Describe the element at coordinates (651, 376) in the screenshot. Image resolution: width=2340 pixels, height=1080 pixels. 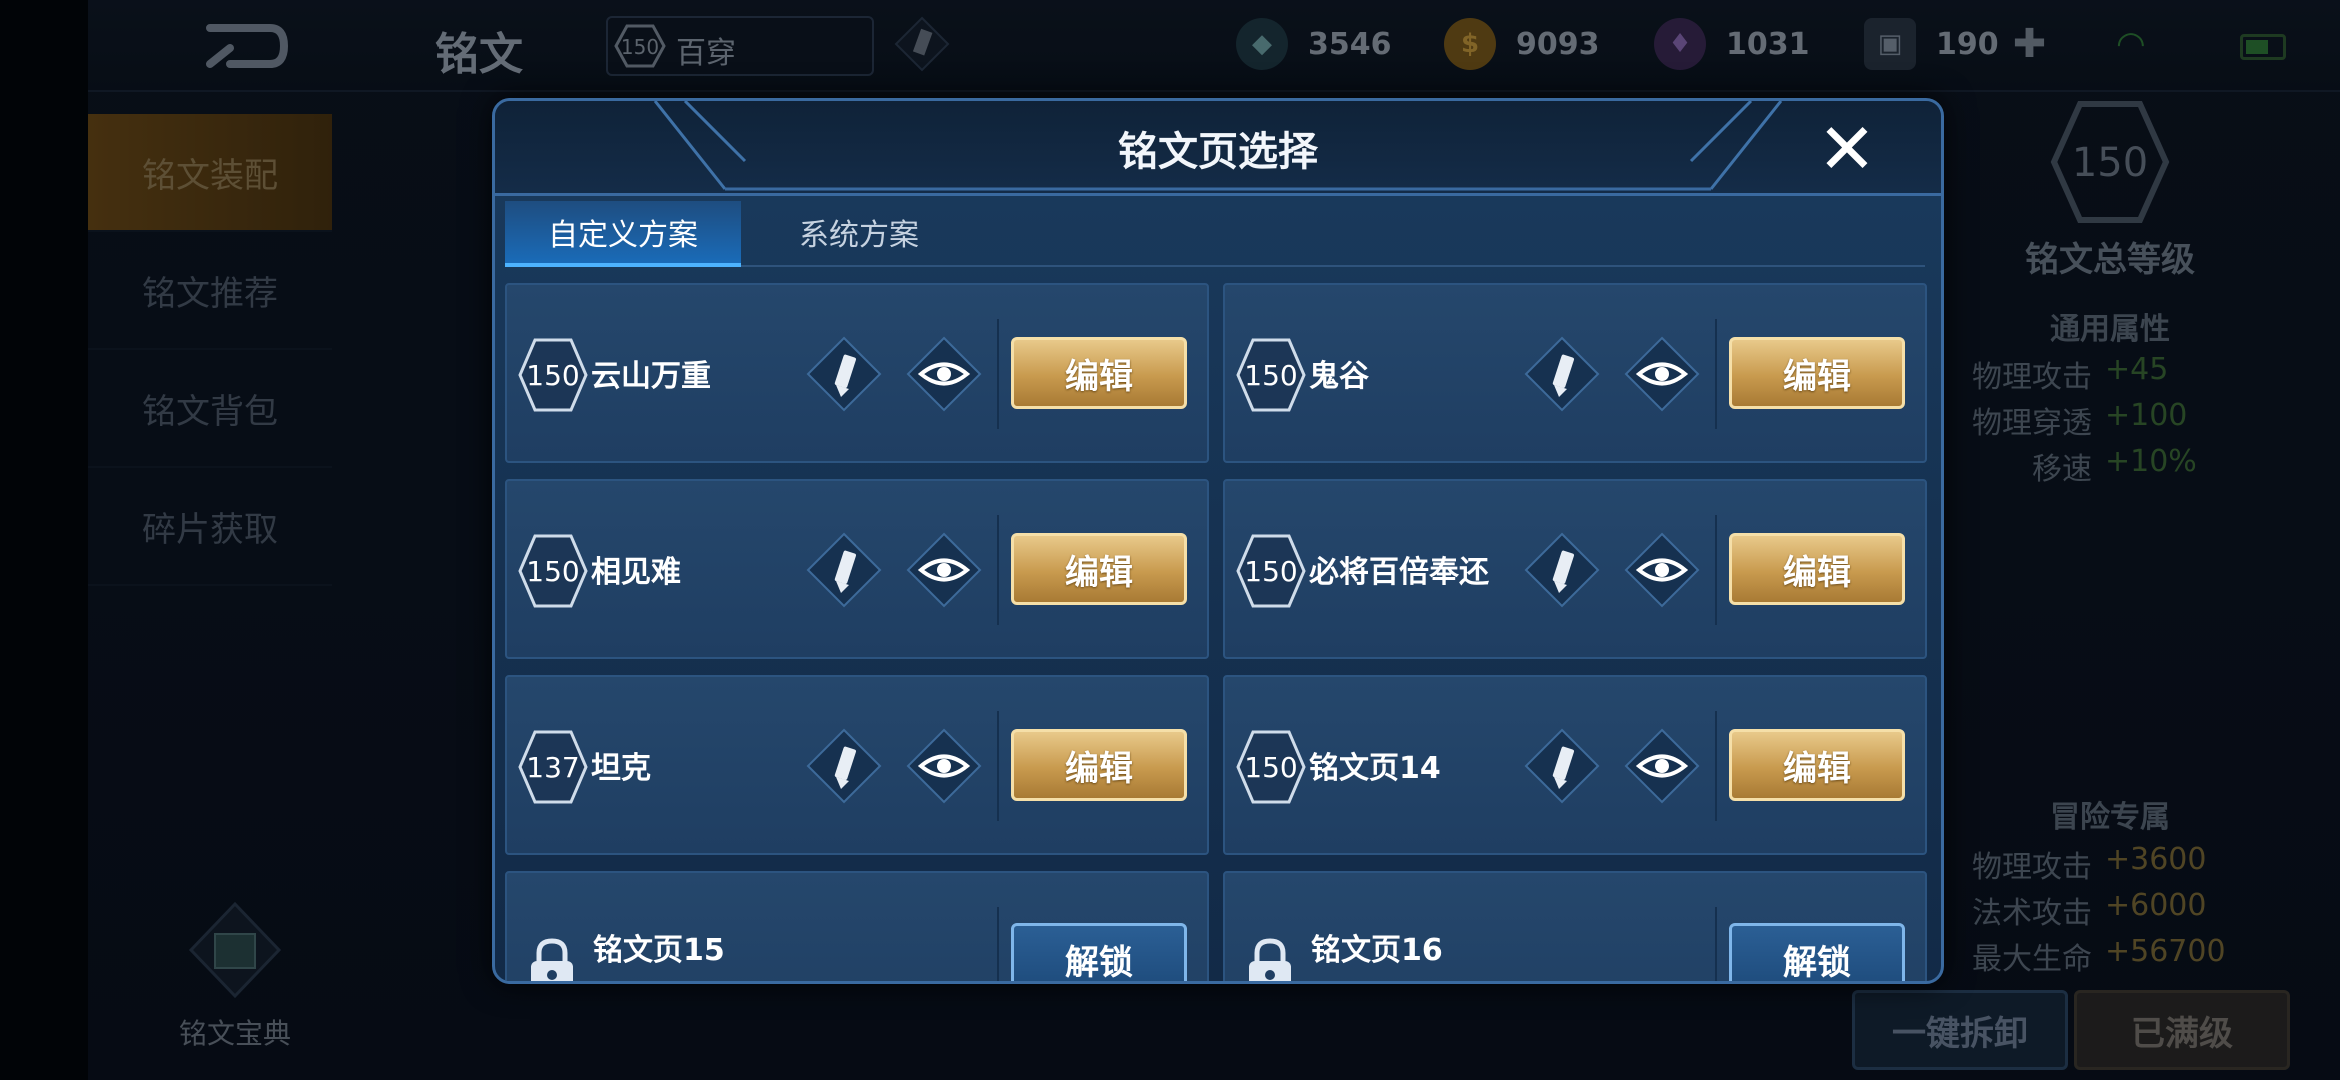
I see `page-name: 云山万重` at that location.